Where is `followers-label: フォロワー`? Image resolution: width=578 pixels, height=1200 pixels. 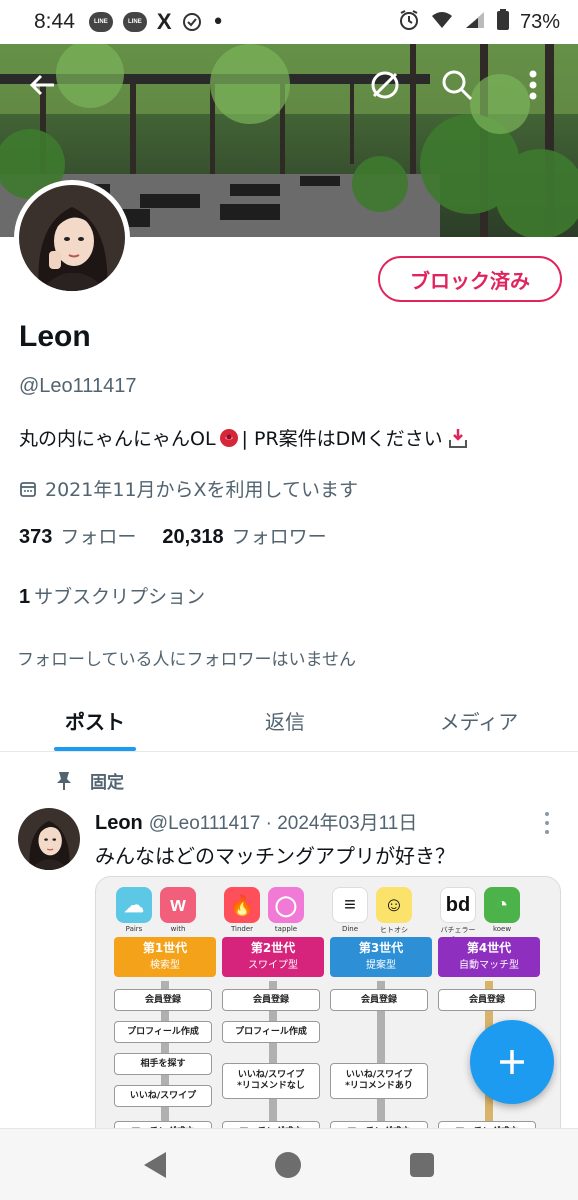 followers-label: フォロワー is located at coordinates (279, 537).